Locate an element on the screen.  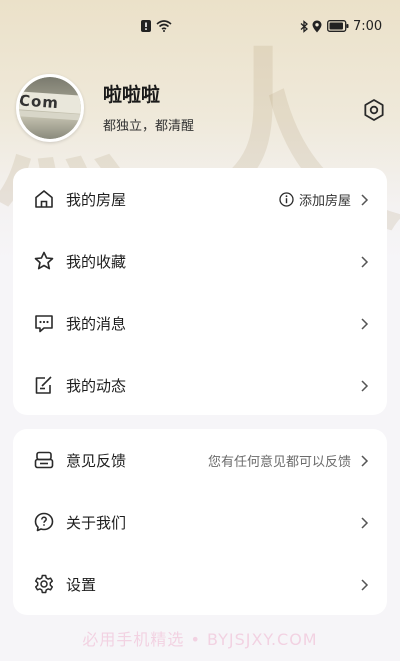
menu-item-about-us: 关于我们 is located at coordinates (200, 522).